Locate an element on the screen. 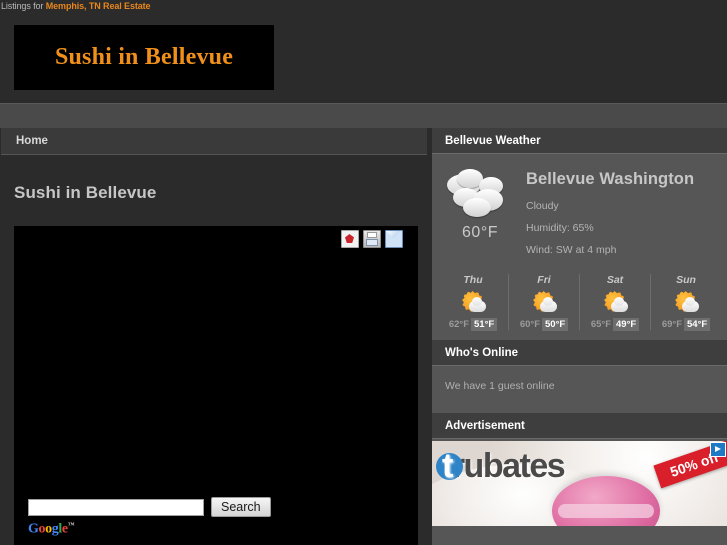 The width and height of the screenshot is (727, 545). google-logo: Google™ is located at coordinates (218, 529).